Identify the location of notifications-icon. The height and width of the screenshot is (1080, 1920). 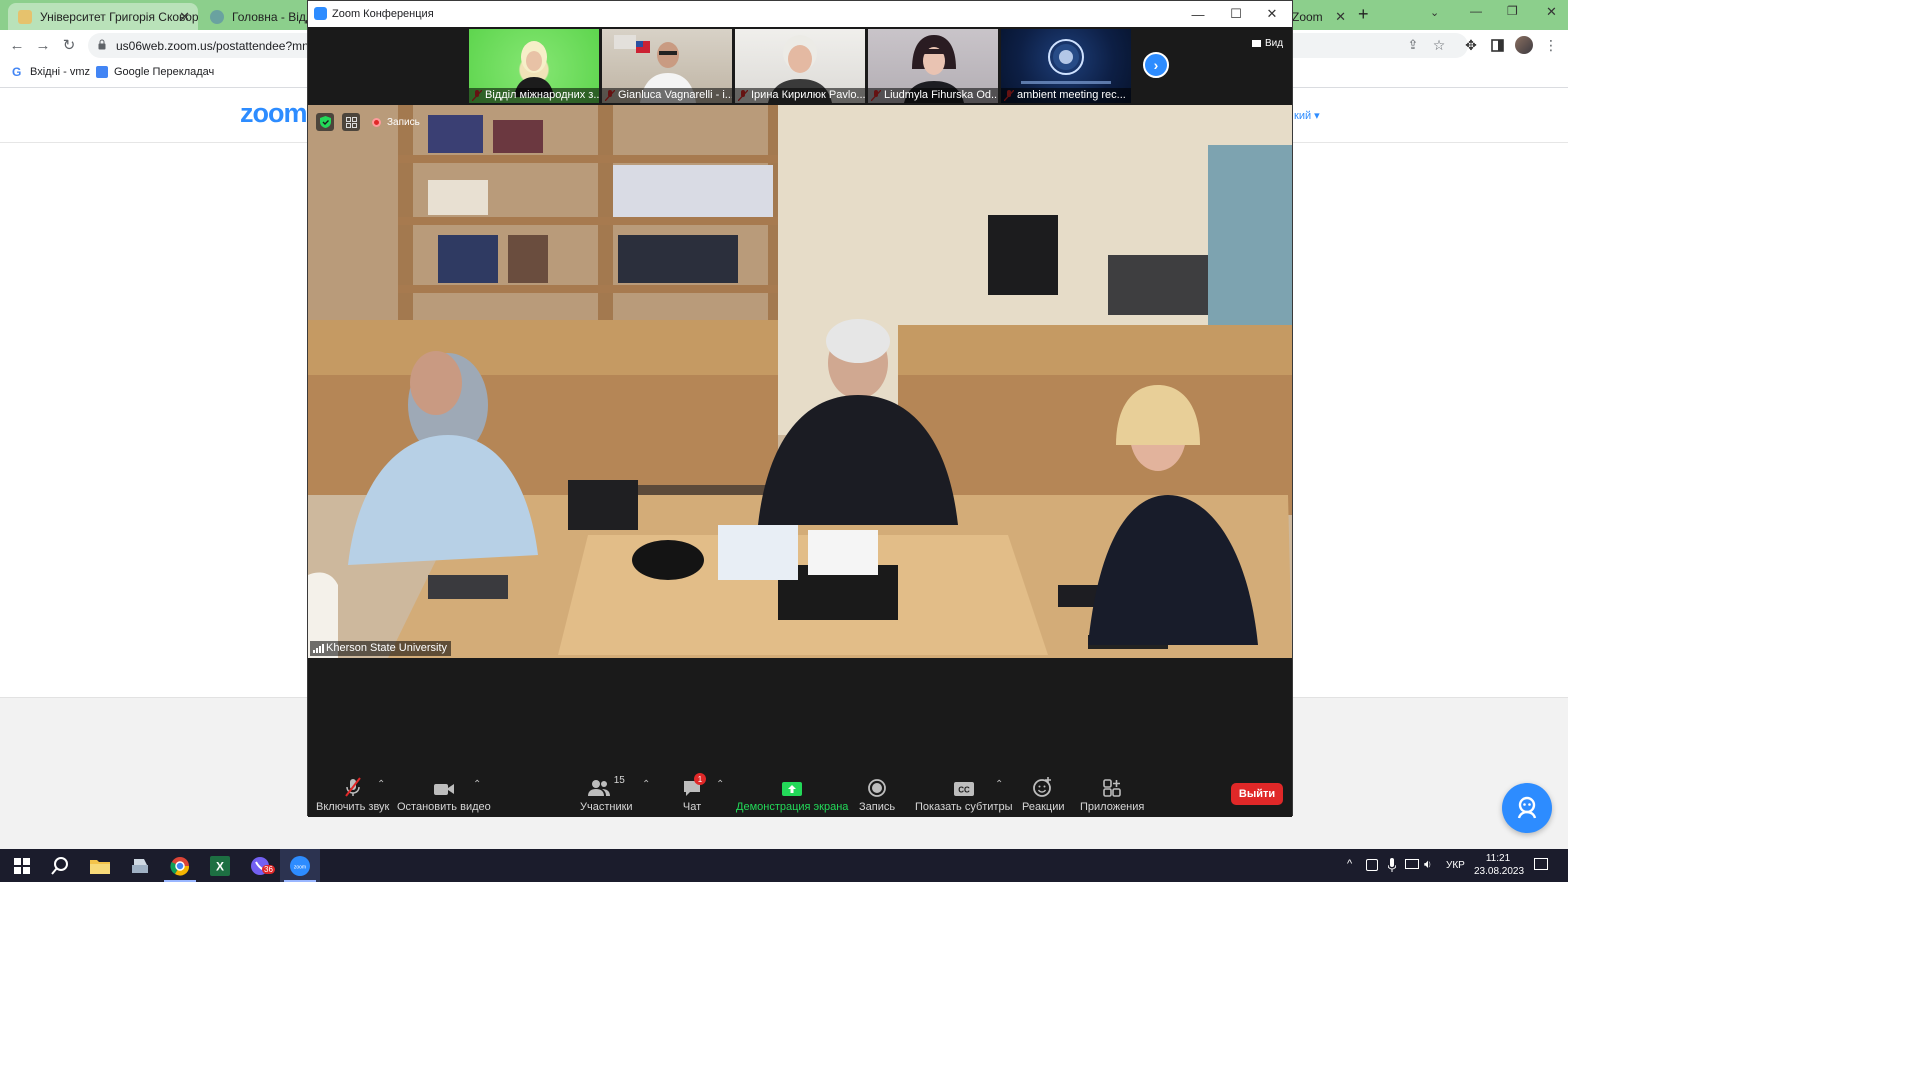
(1541, 864).